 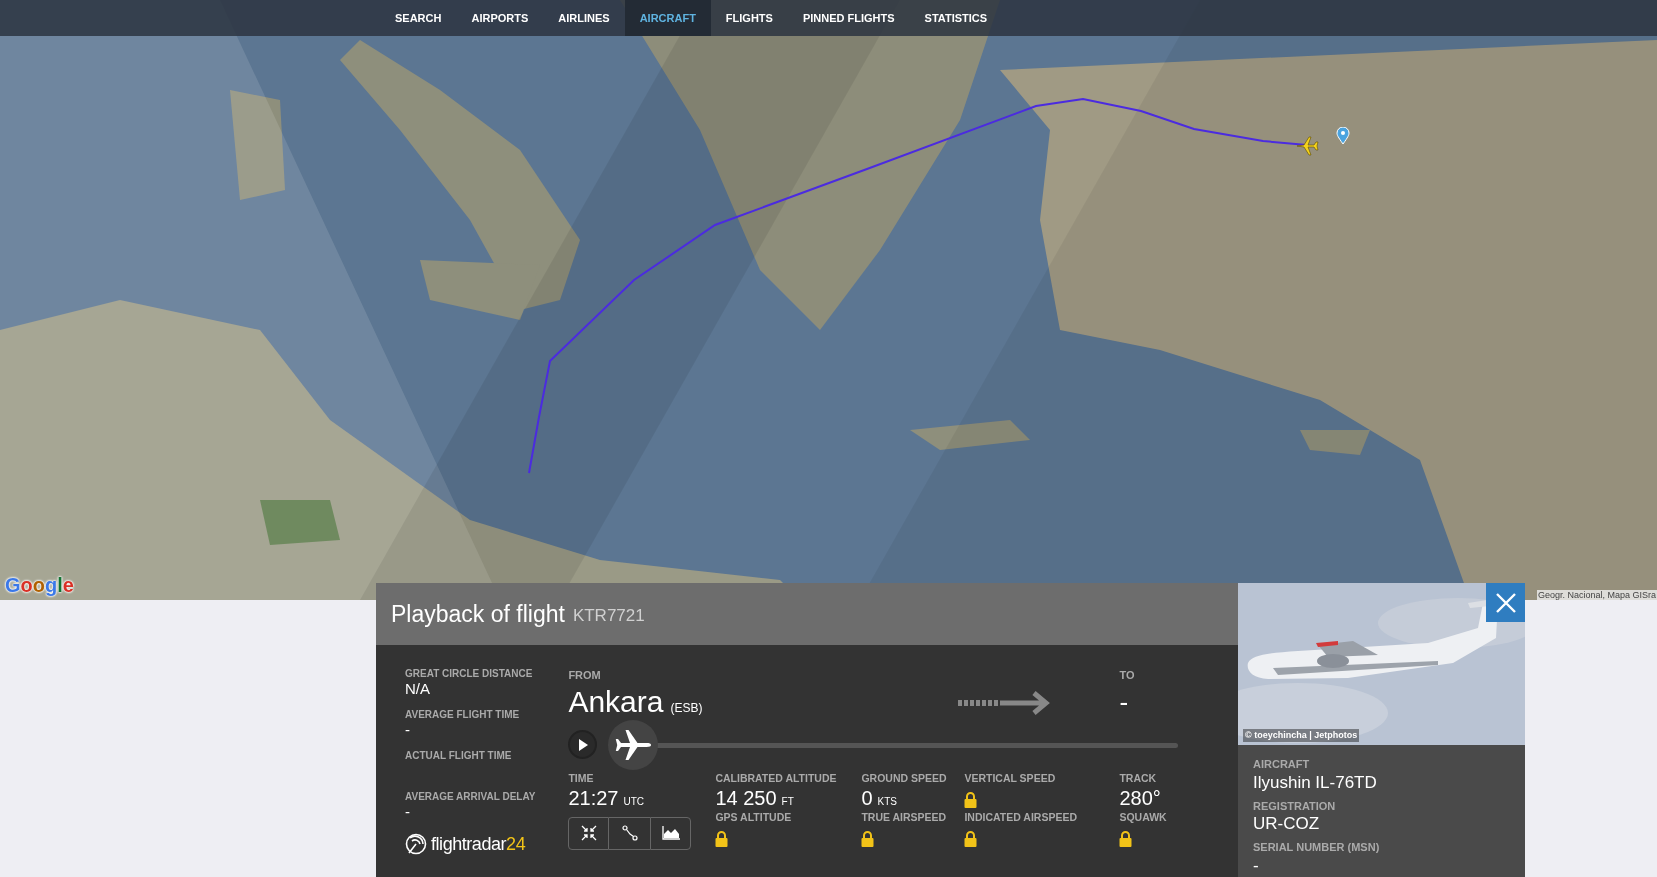 I want to click on stat-label: ACTUAL FLIGHT TIME, so click(x=459, y=755).